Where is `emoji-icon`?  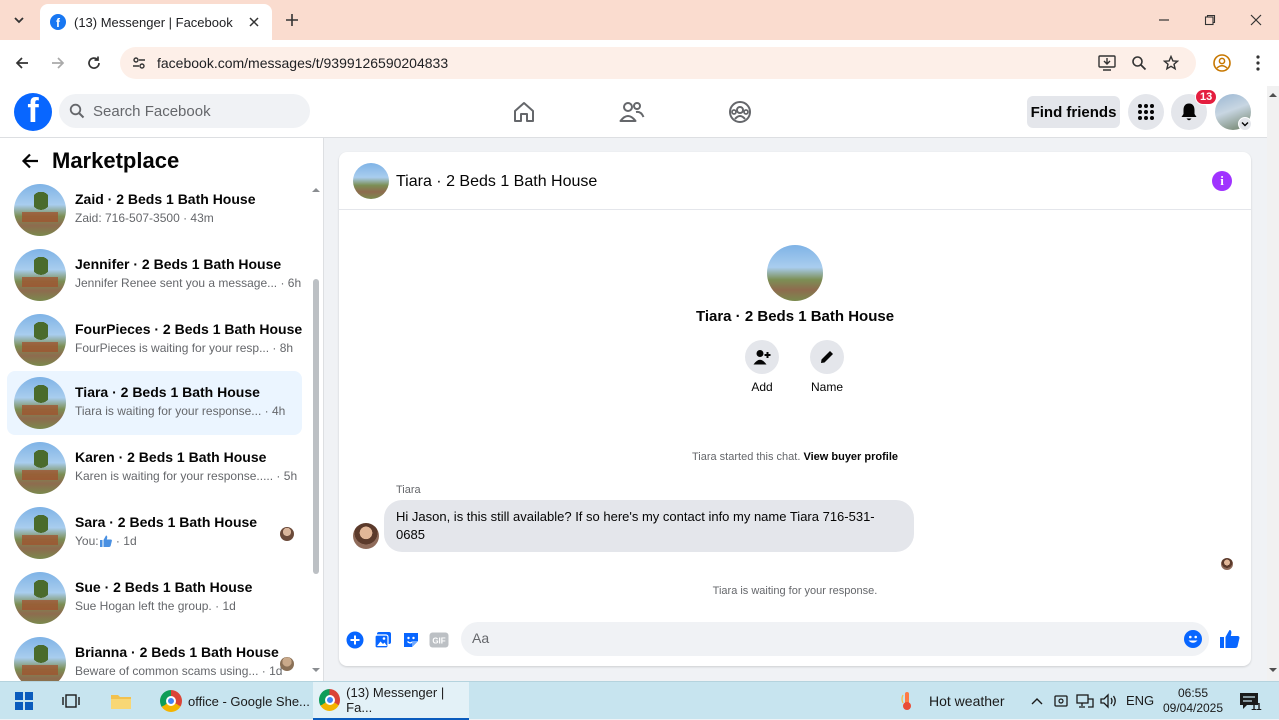 emoji-icon is located at coordinates (1193, 639).